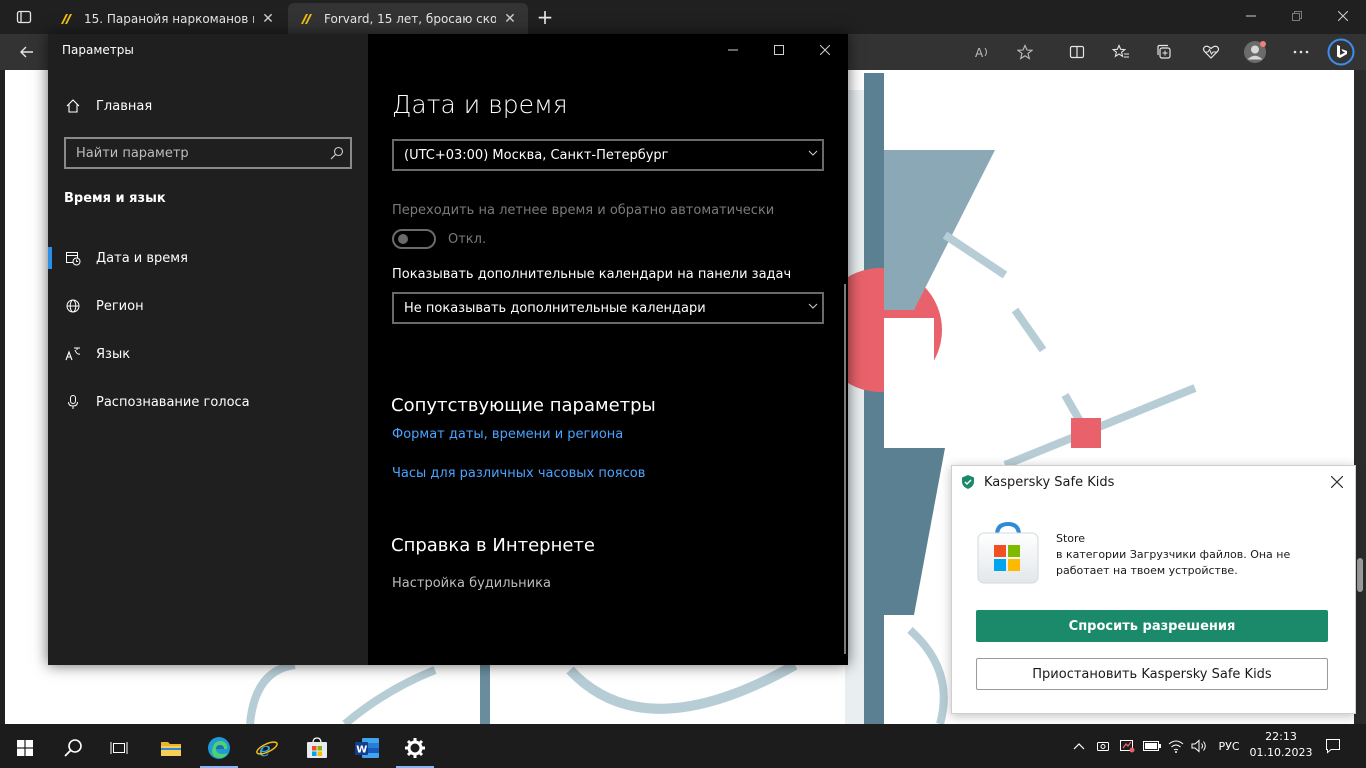 The image size is (1366, 768). I want to click on speaker-icon, so click(1198, 746).